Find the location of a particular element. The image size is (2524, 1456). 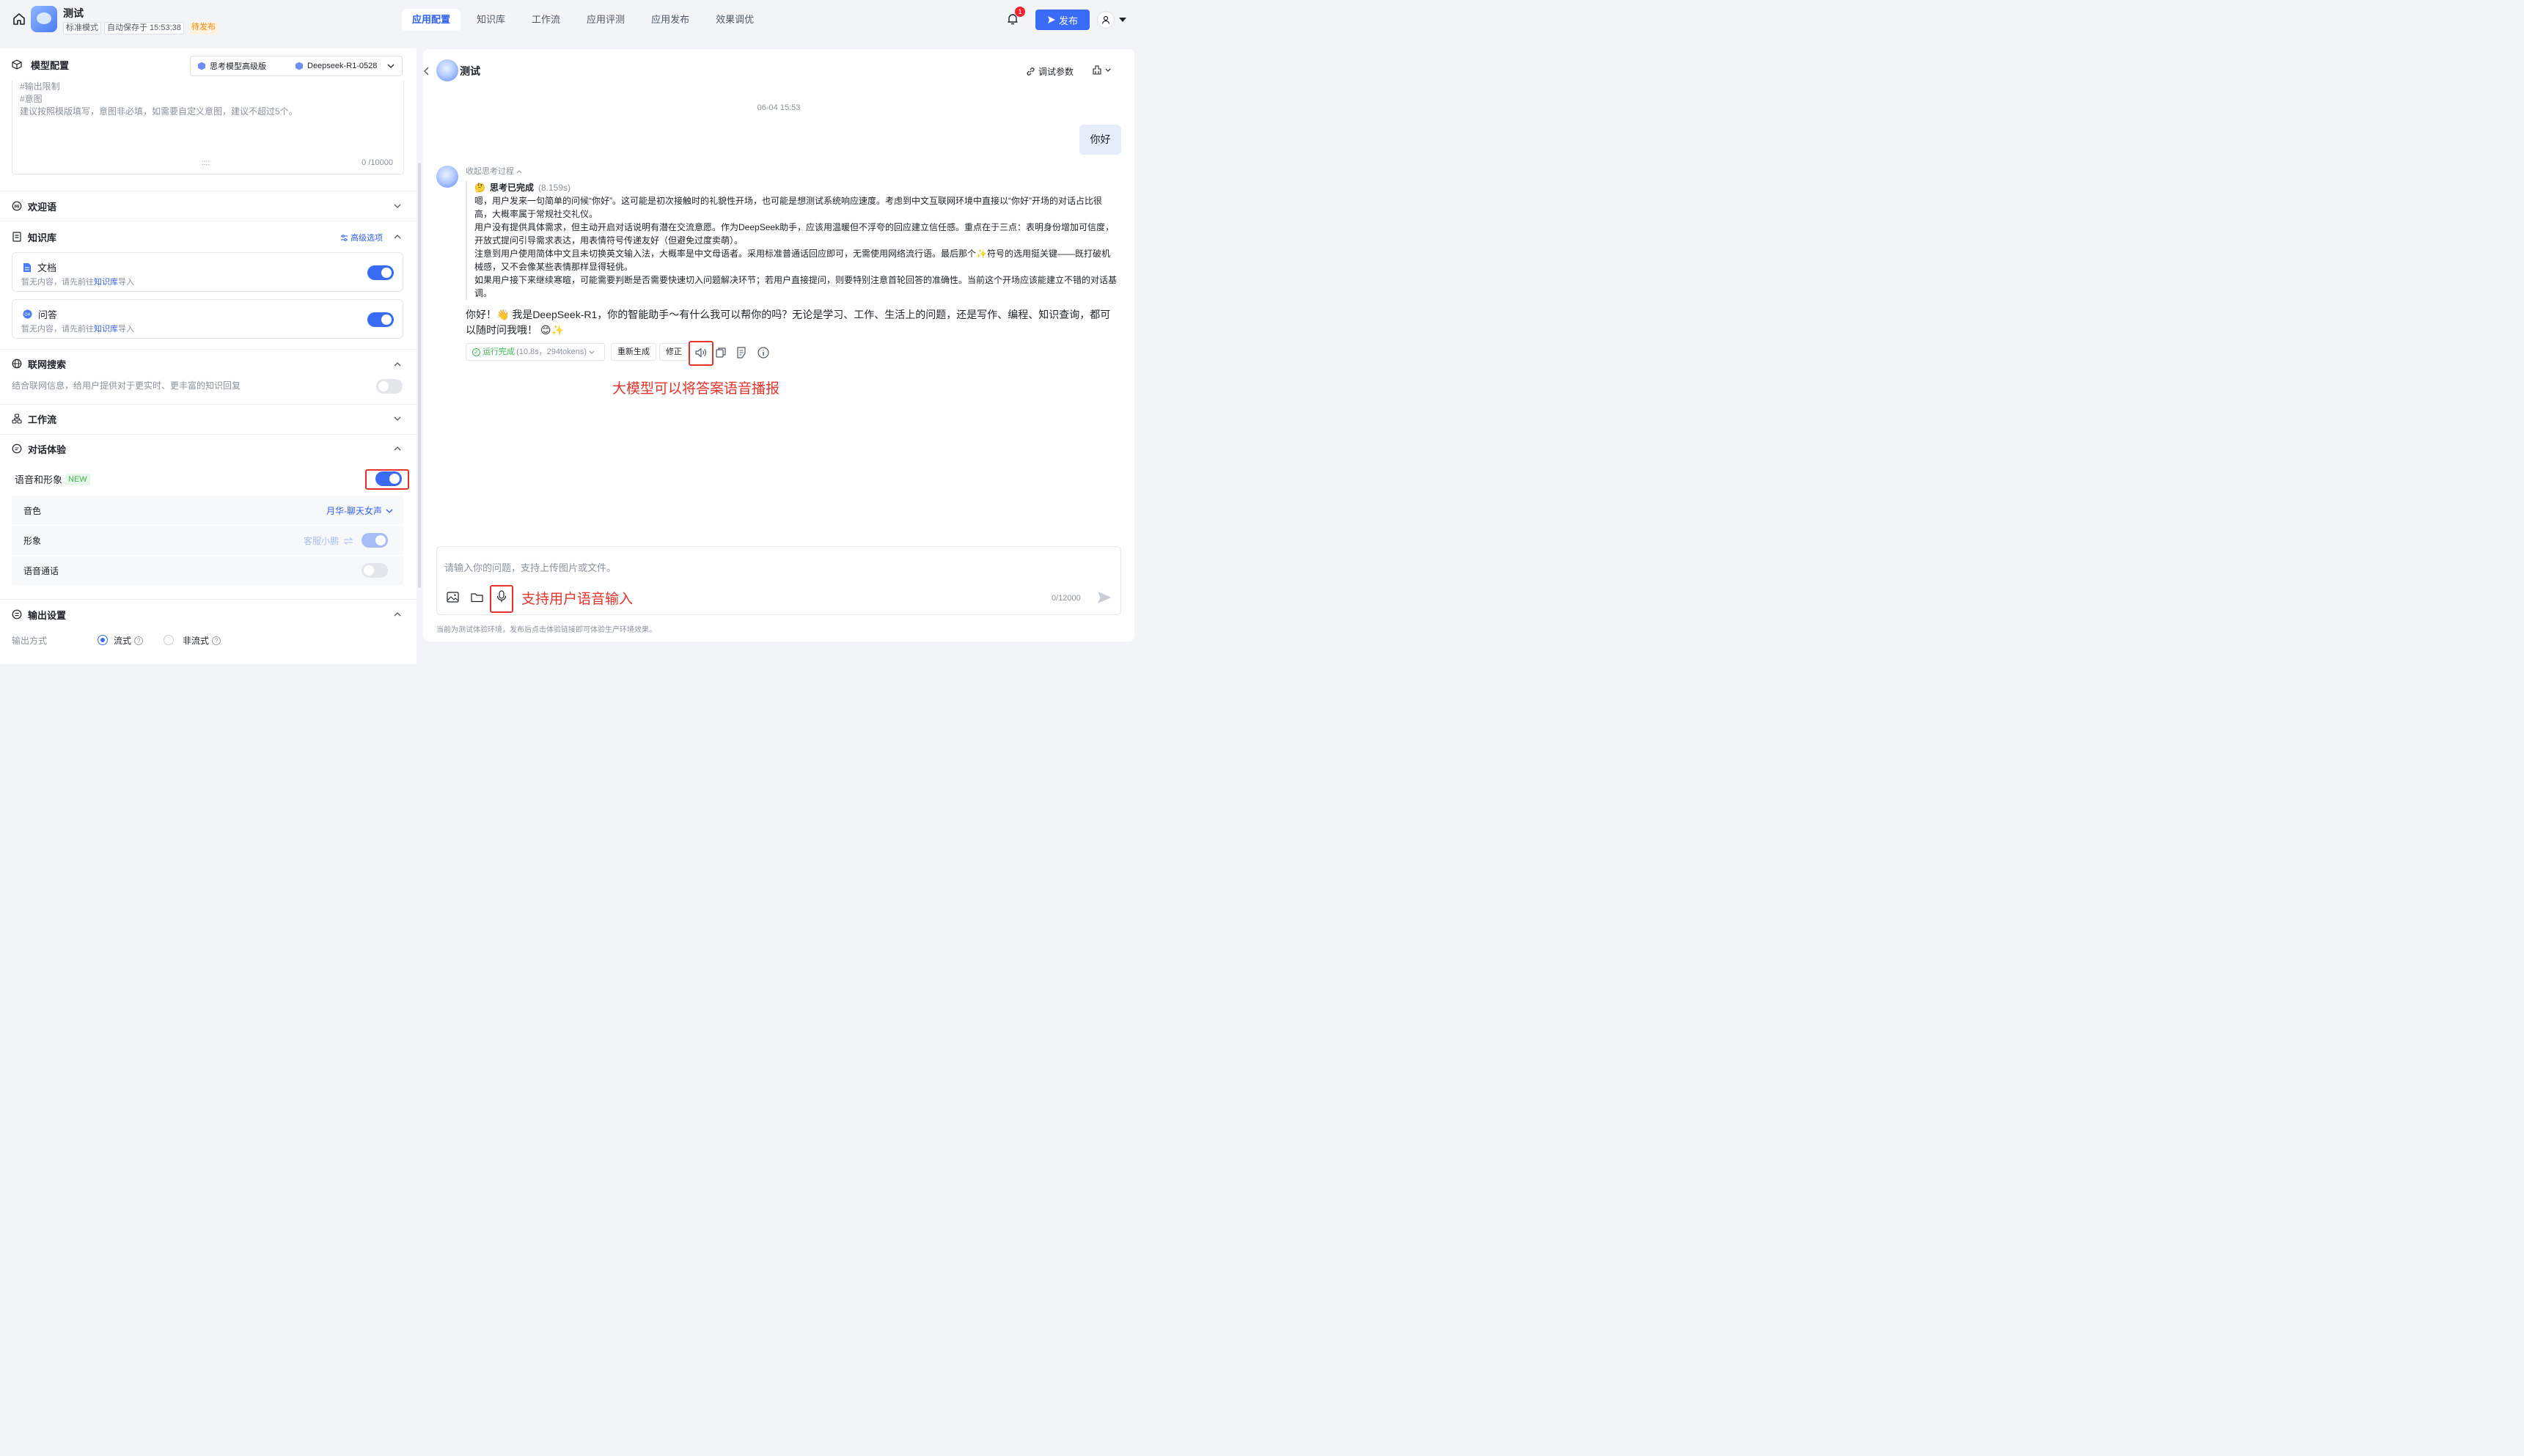

cube-icon is located at coordinates (17, 64).